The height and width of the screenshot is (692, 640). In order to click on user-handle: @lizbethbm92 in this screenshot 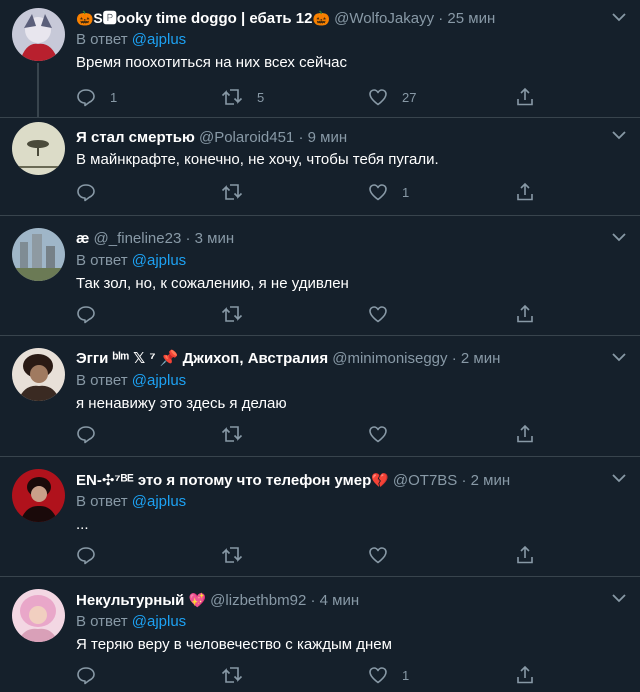, I will do `click(258, 600)`.